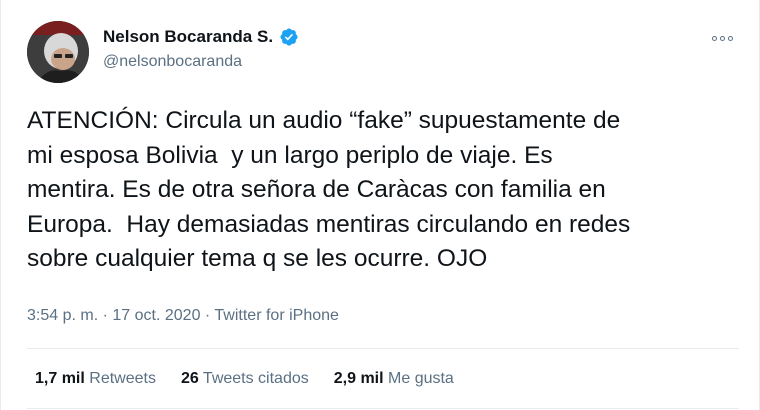  What do you see at coordinates (276, 315) in the screenshot?
I see `tweet-source: Twitter for iPhone` at bounding box center [276, 315].